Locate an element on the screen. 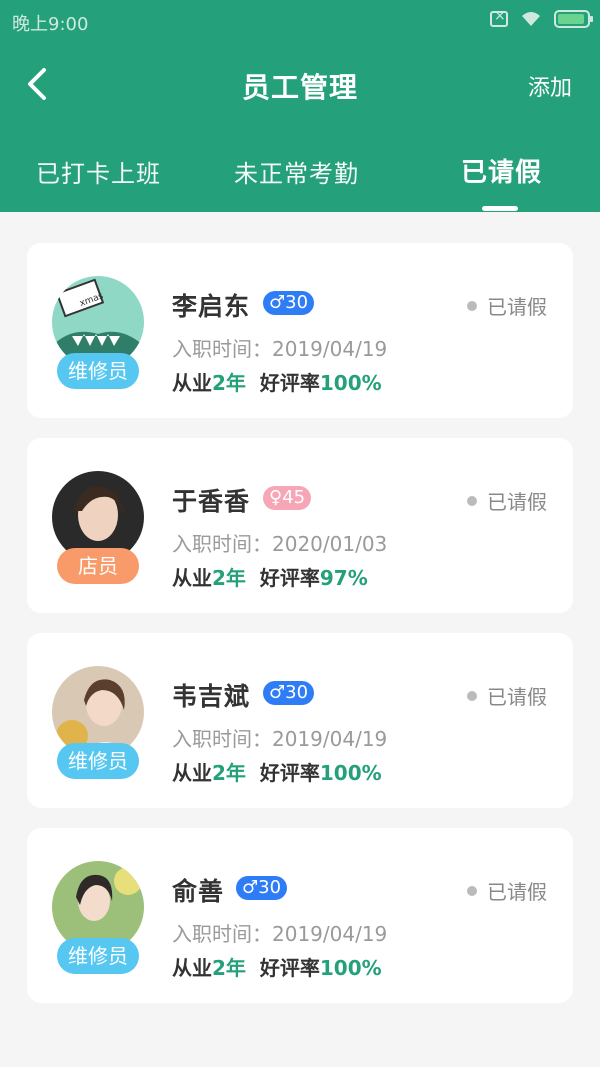 Image resolution: width=600 pixels, height=1067 pixels. rating-value: 97% is located at coordinates (343, 578).